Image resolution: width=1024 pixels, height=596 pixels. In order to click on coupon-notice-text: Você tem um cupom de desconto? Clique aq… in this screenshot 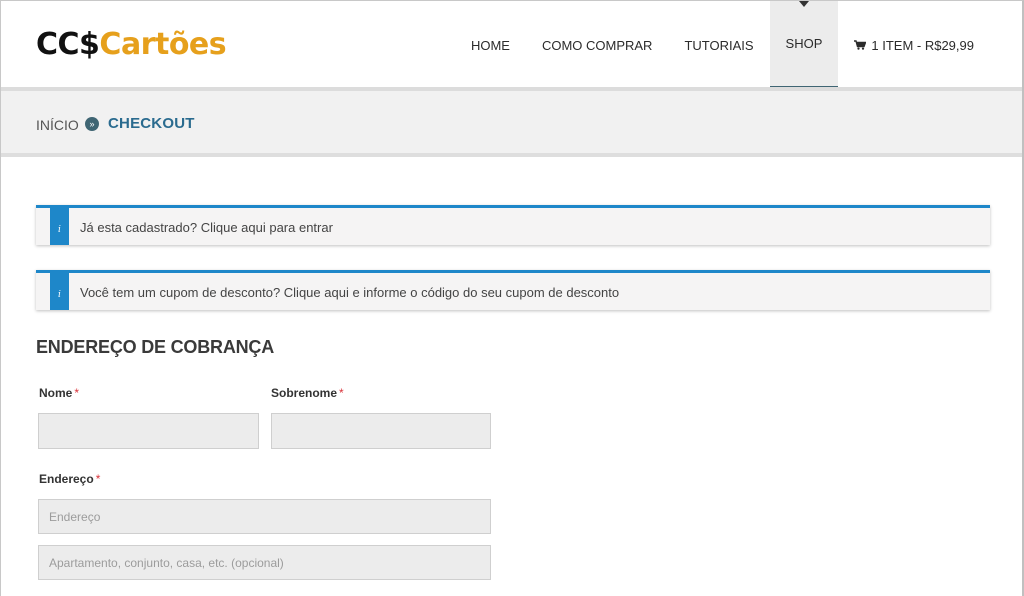, I will do `click(349, 292)`.